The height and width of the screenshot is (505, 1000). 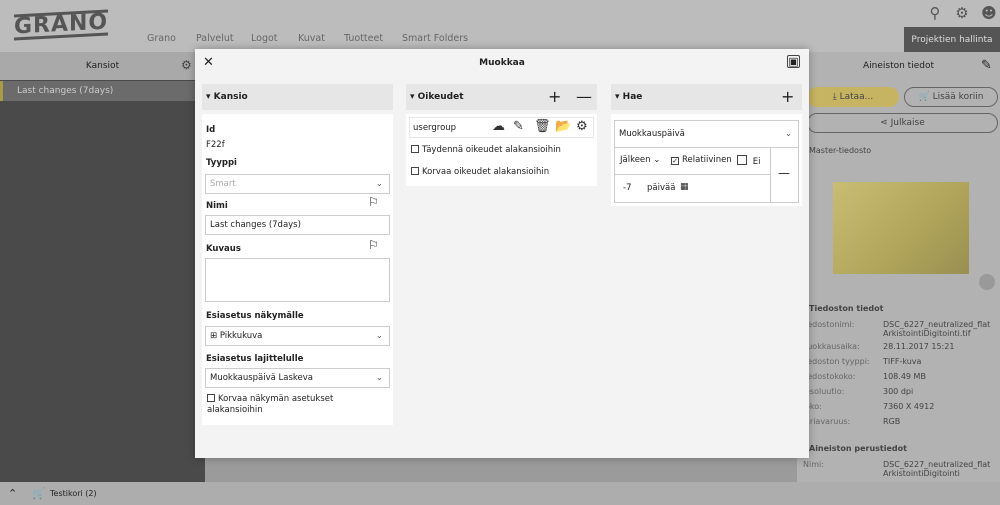 What do you see at coordinates (627, 188) in the screenshot?
I see `value-input: -7` at bounding box center [627, 188].